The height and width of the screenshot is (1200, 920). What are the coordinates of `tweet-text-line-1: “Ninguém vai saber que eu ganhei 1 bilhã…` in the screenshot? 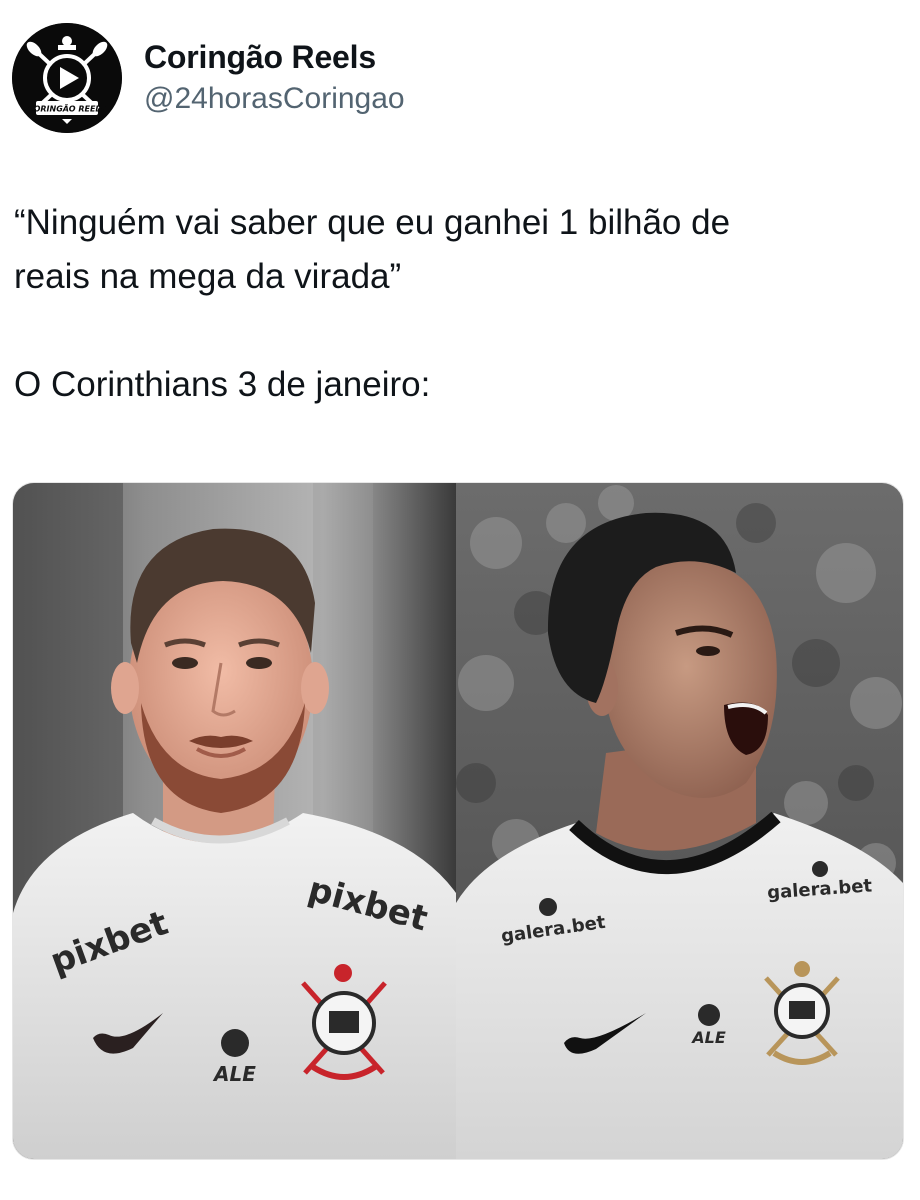 It's located at (372, 222).